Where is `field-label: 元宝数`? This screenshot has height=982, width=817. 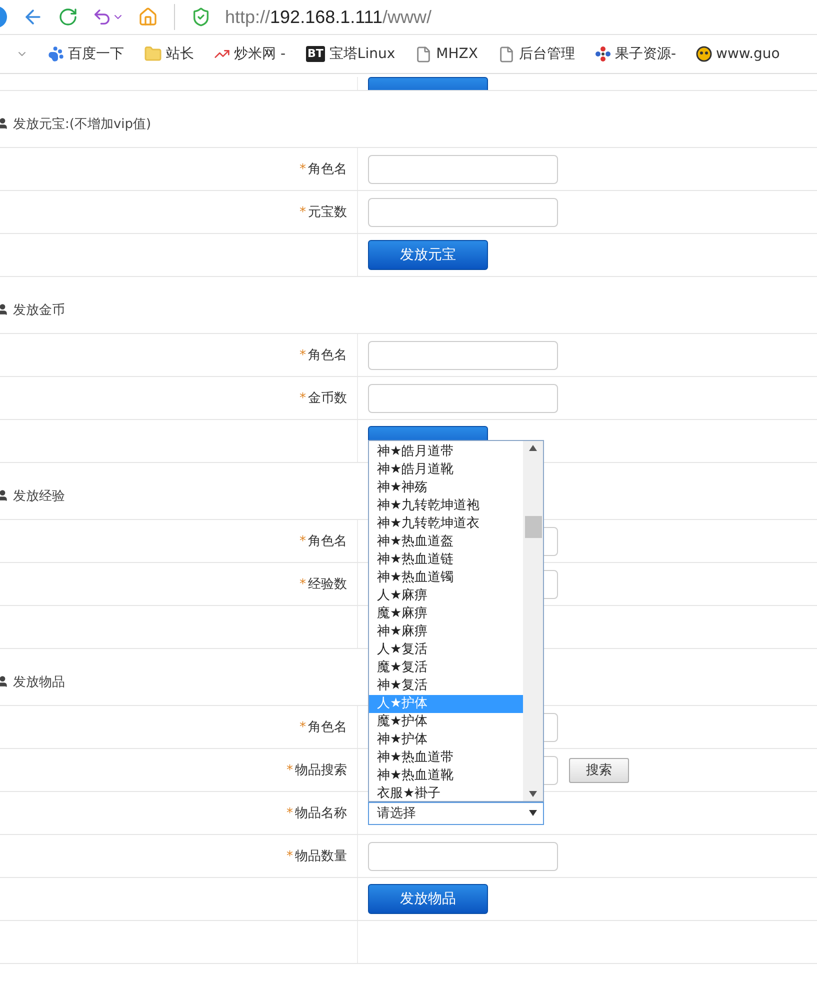 field-label: 元宝数 is located at coordinates (327, 212).